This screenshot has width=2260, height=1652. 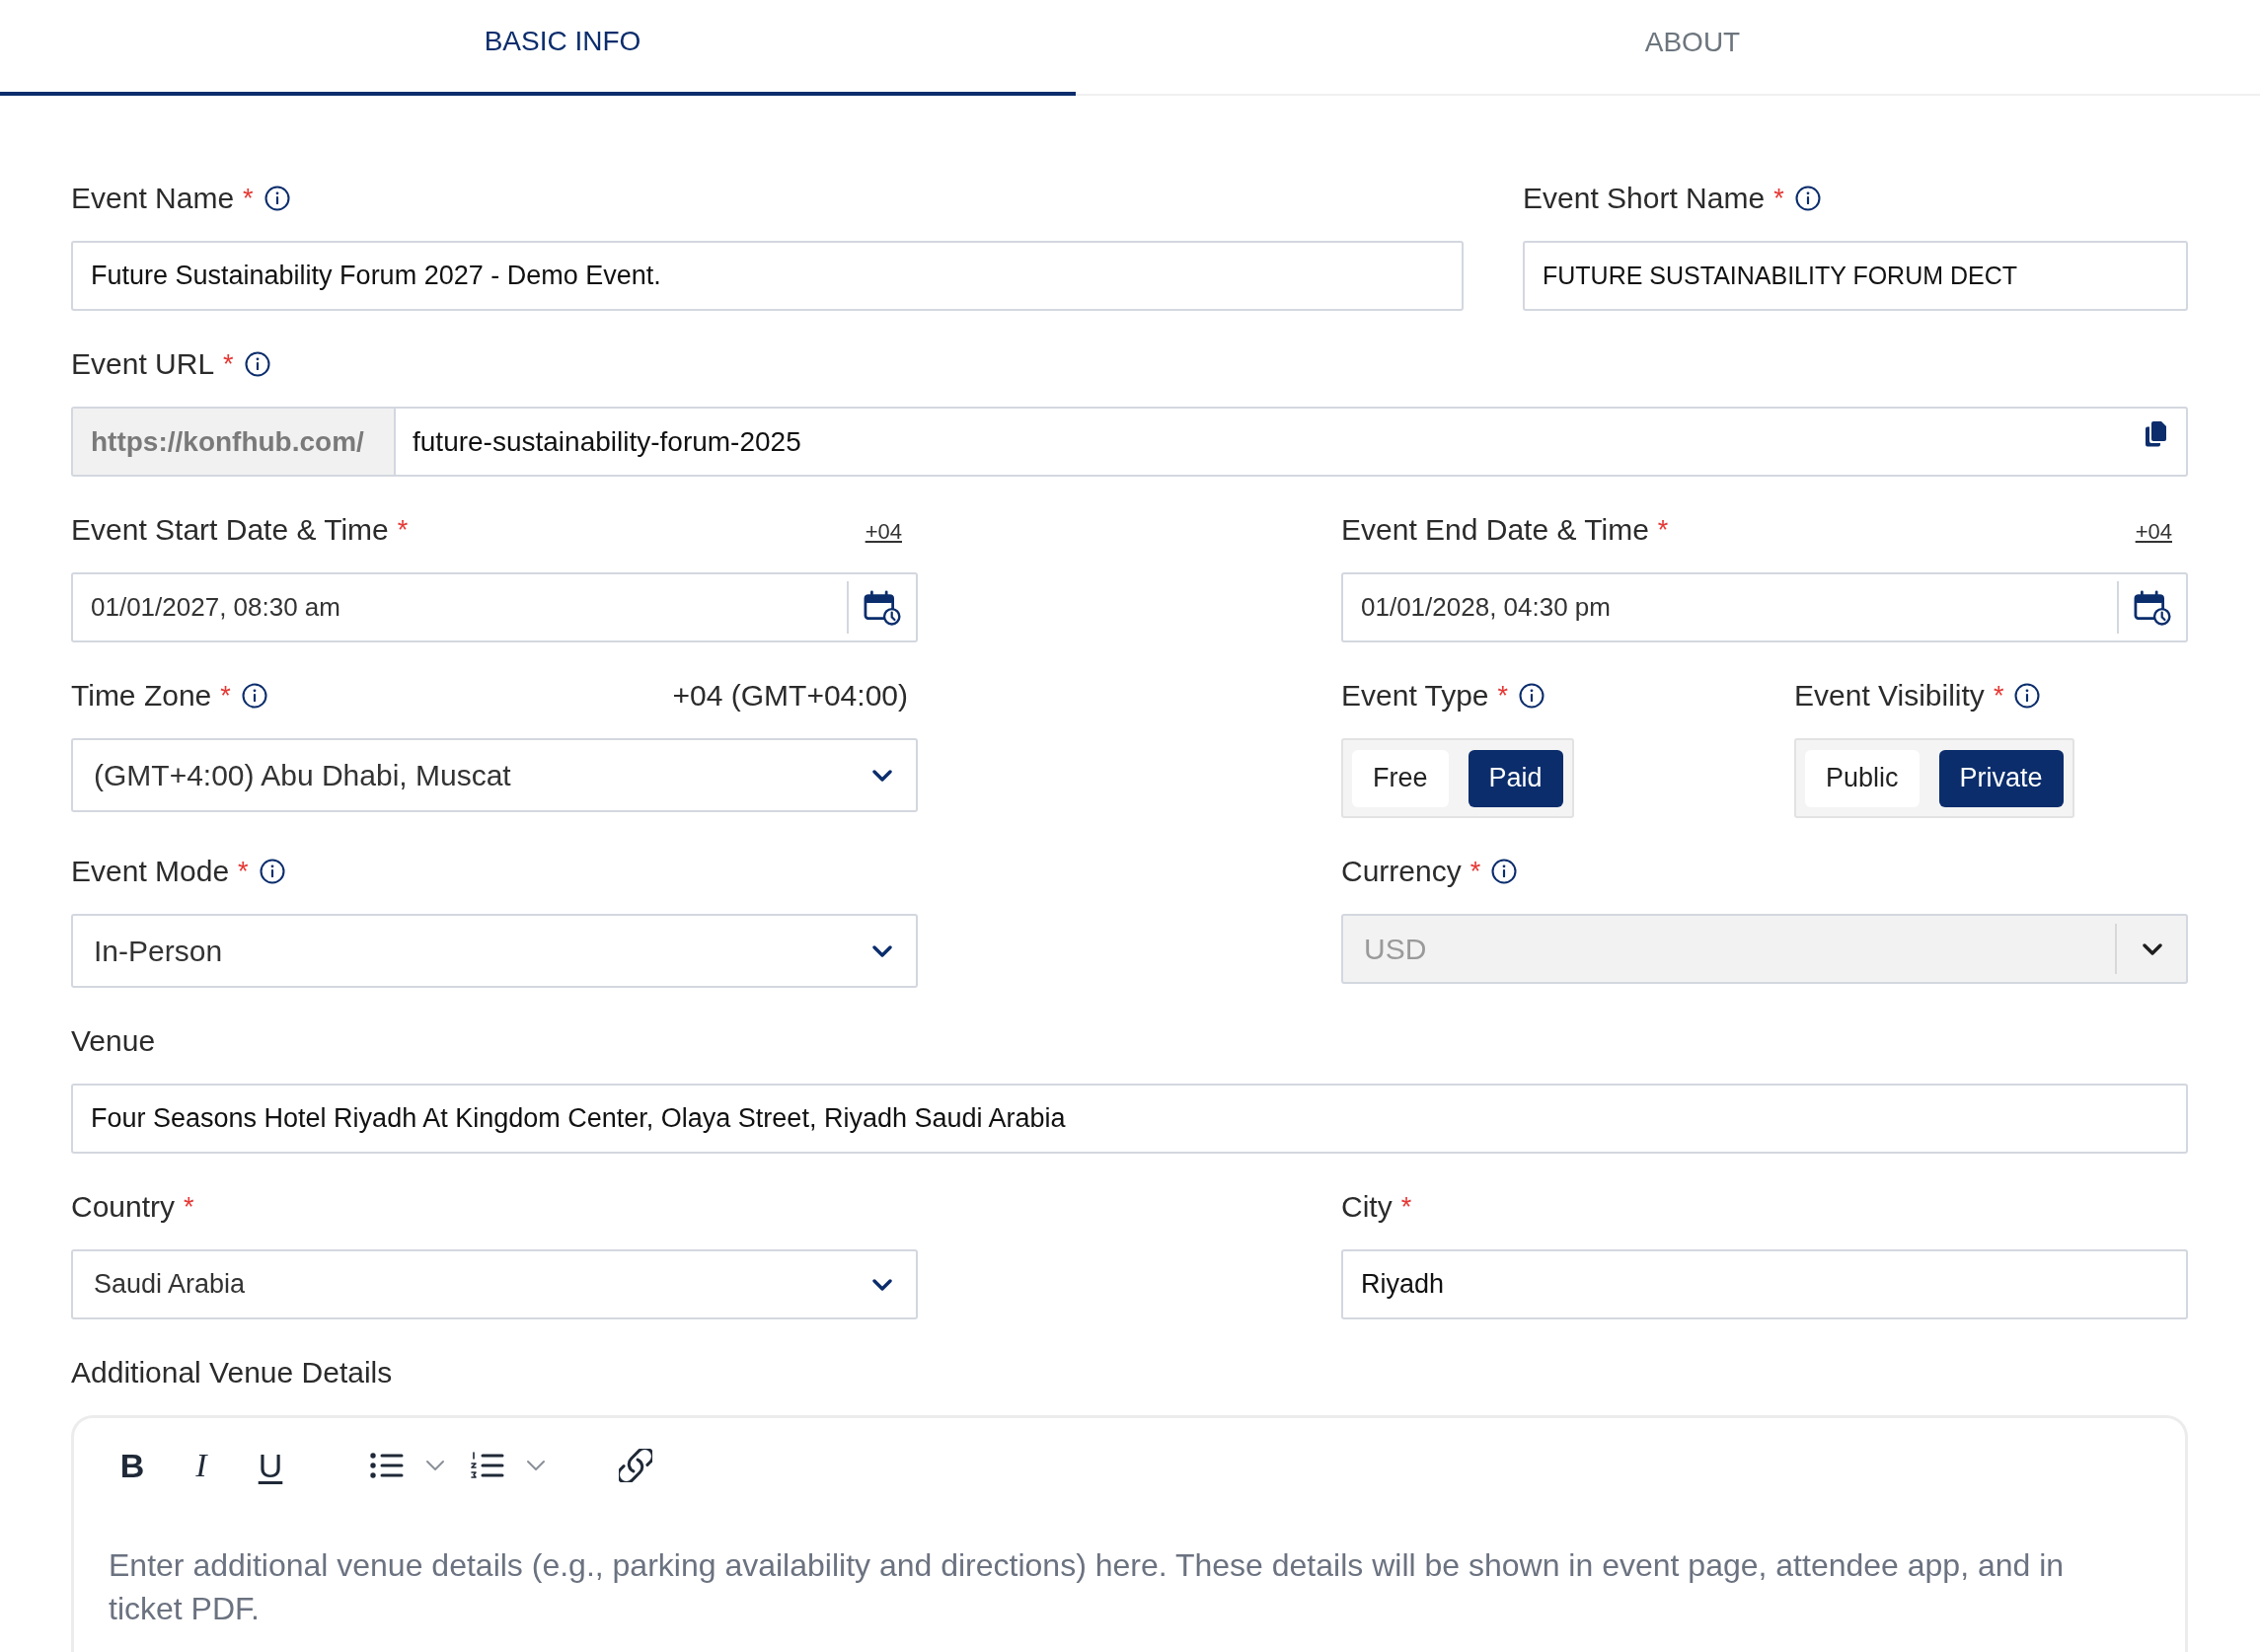 I want to click on placeholder-text: Enter additional venue details (e.g., parking availability and directions) here. These details will be shown in event page, attendee app, and in ticket PDF., so click(x=1087, y=1587).